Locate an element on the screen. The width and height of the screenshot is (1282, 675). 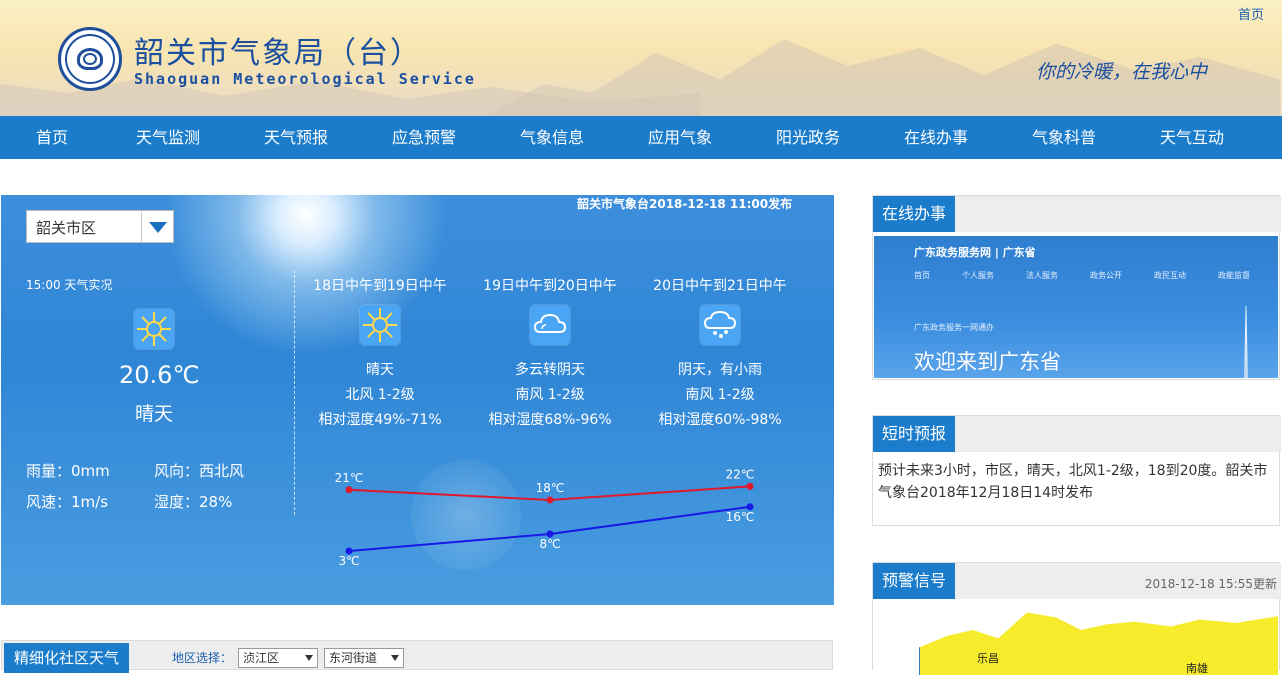
cma-logo-icon is located at coordinates (90, 59).